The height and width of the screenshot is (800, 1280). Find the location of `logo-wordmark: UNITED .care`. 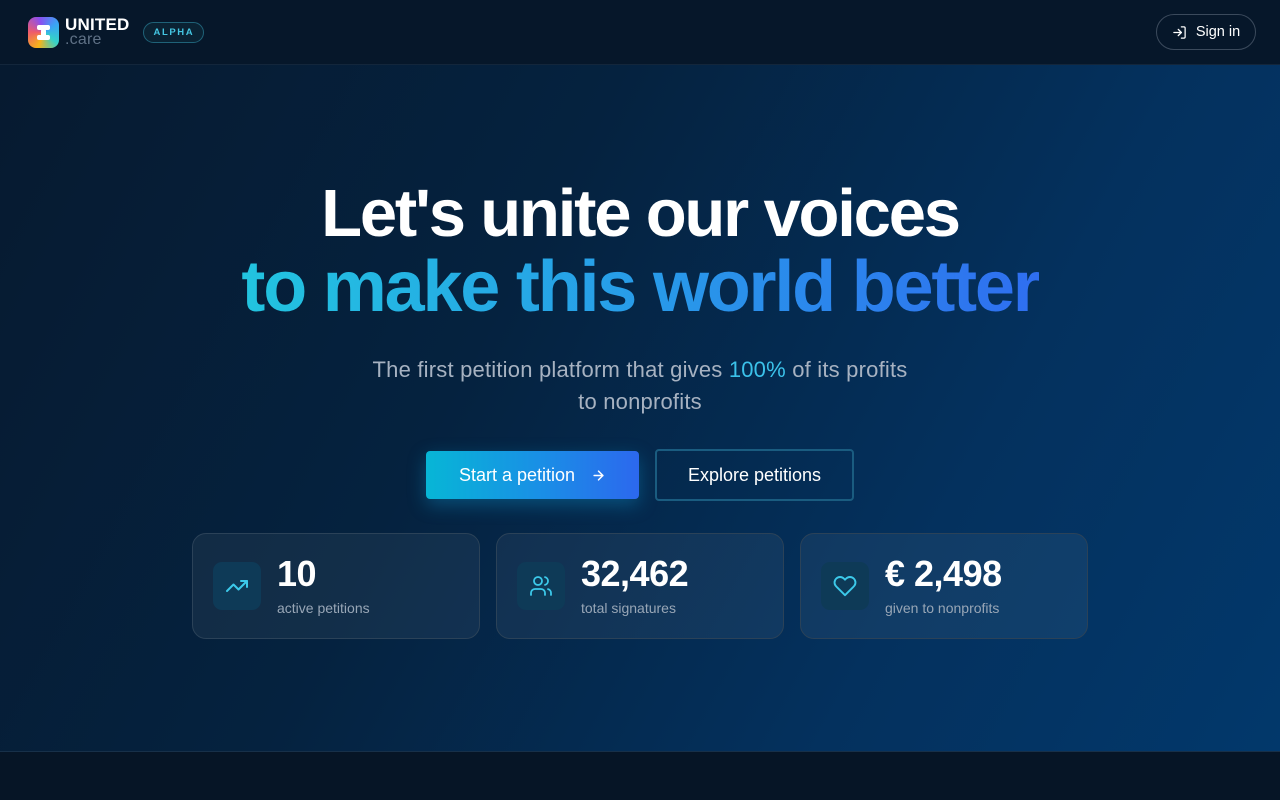

logo-wordmark: UNITED .care is located at coordinates (97, 32).